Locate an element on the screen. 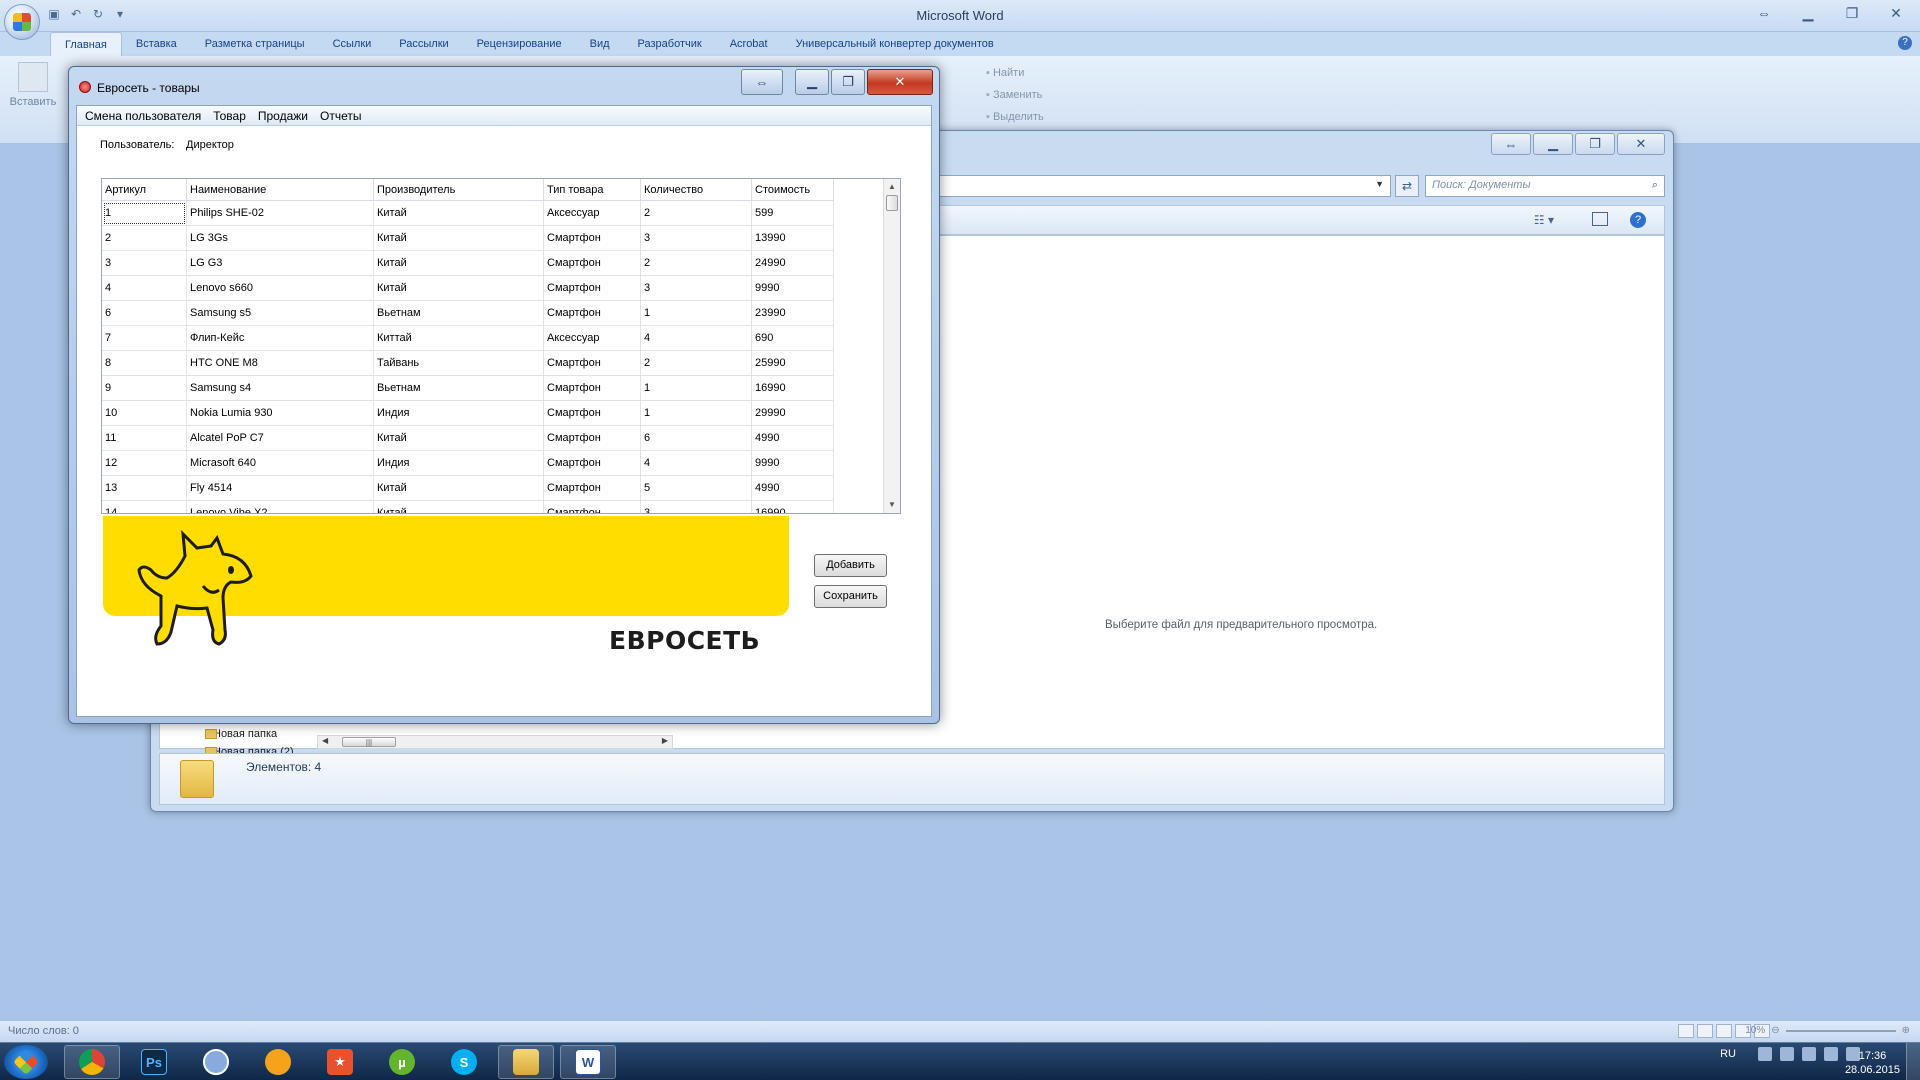 This screenshot has width=1920, height=1080. refresh-icon: ⇄ is located at coordinates (1407, 186).